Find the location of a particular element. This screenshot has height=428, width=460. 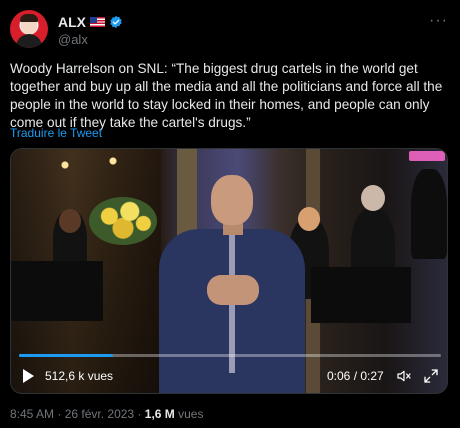

author-name-line: ALX is located at coordinates (90, 22).